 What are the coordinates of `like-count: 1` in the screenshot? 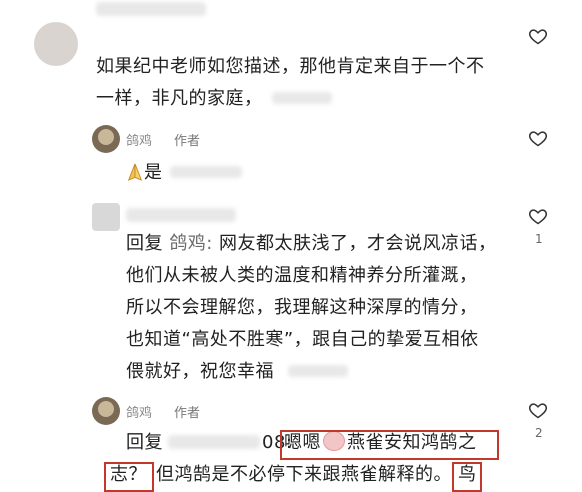 It's located at (539, 239).